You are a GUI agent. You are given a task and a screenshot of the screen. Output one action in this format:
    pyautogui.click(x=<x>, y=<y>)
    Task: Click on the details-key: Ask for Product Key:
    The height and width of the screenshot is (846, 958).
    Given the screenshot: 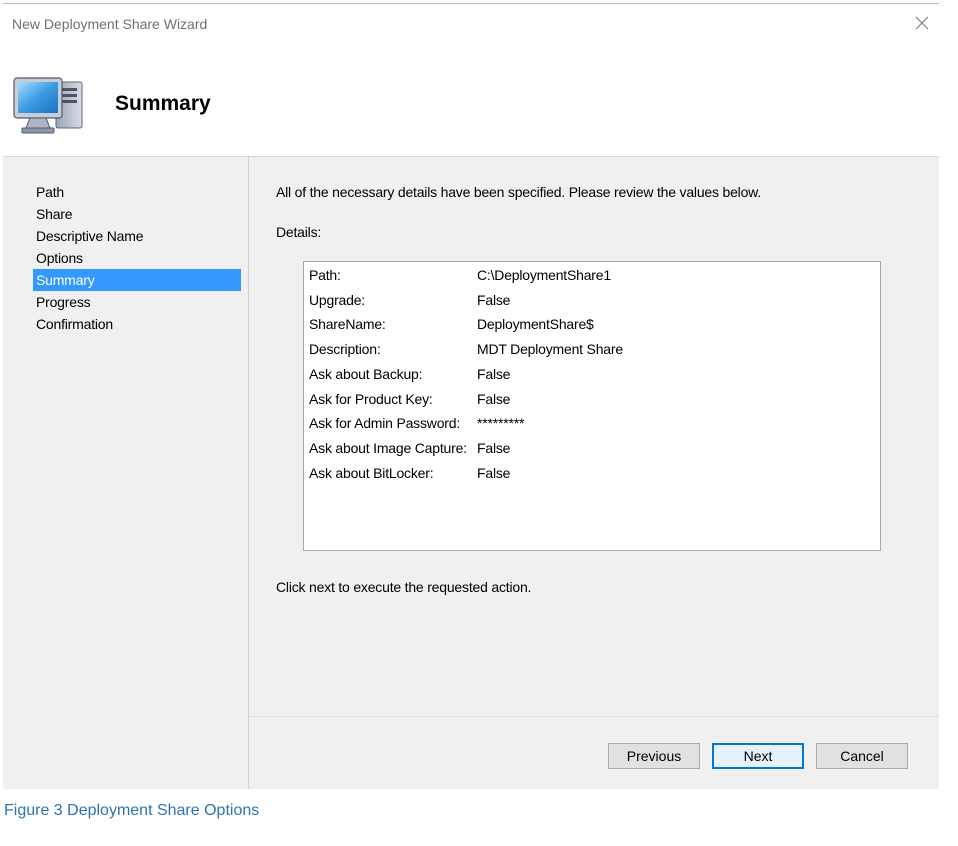 What is the action you would take?
    pyautogui.click(x=371, y=398)
    